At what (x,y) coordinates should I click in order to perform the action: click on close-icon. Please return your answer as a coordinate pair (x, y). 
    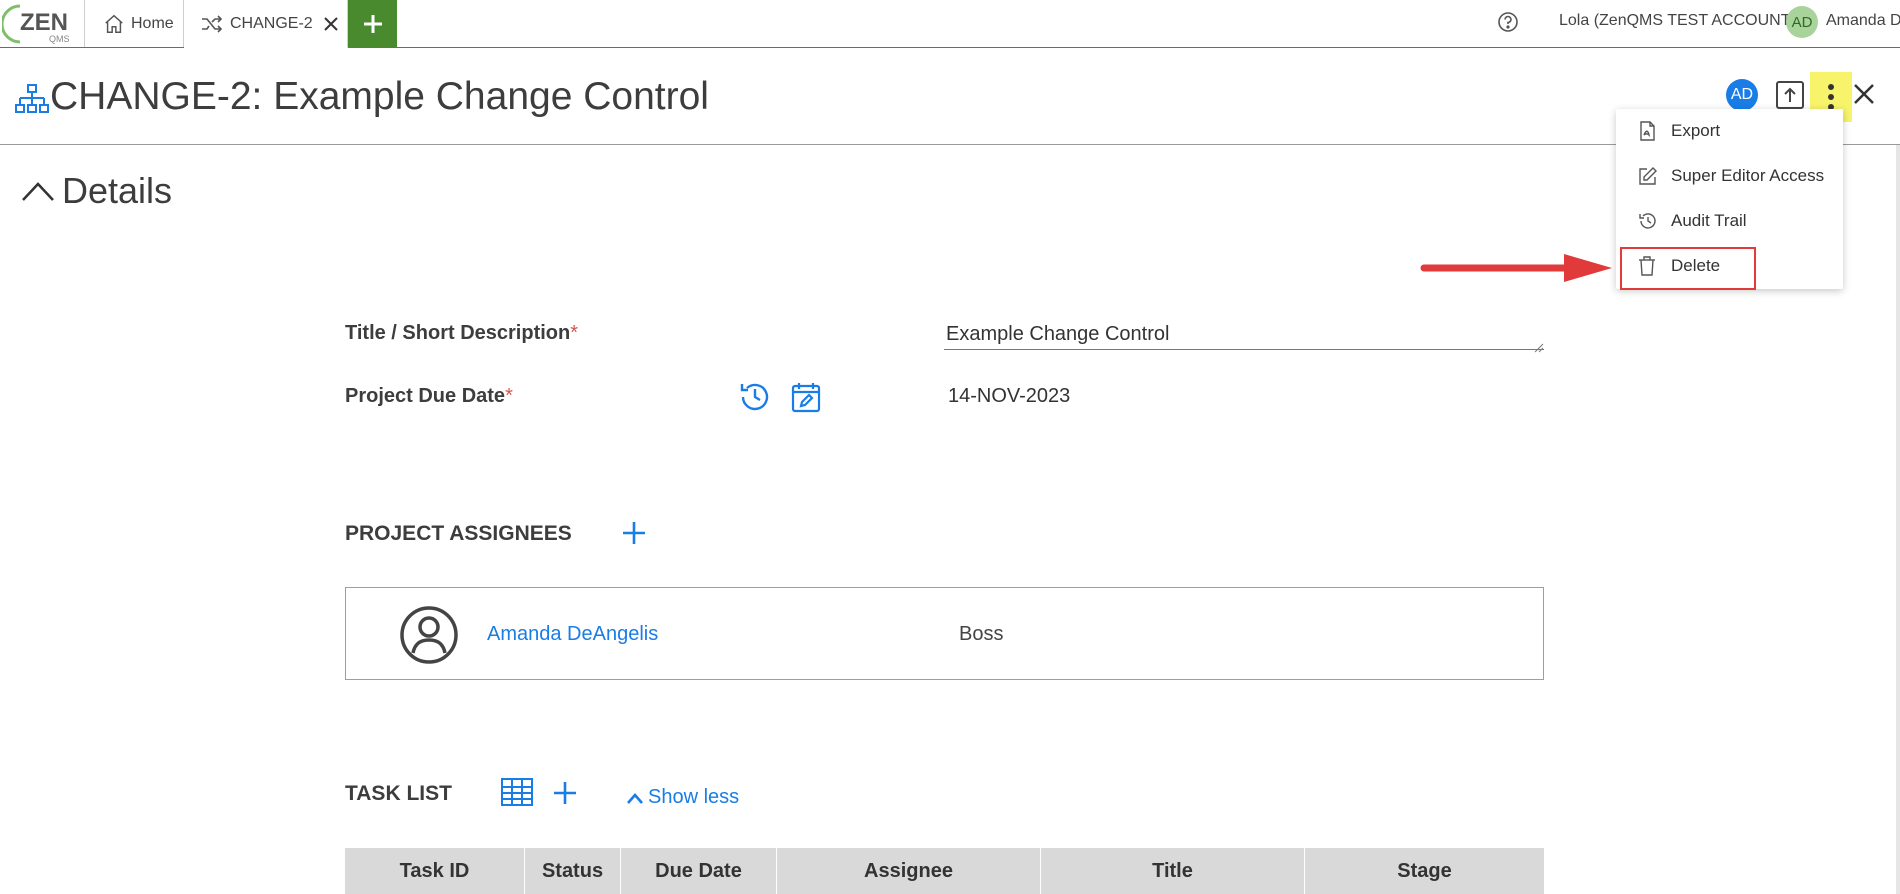
    Looking at the image, I should click on (1864, 94).